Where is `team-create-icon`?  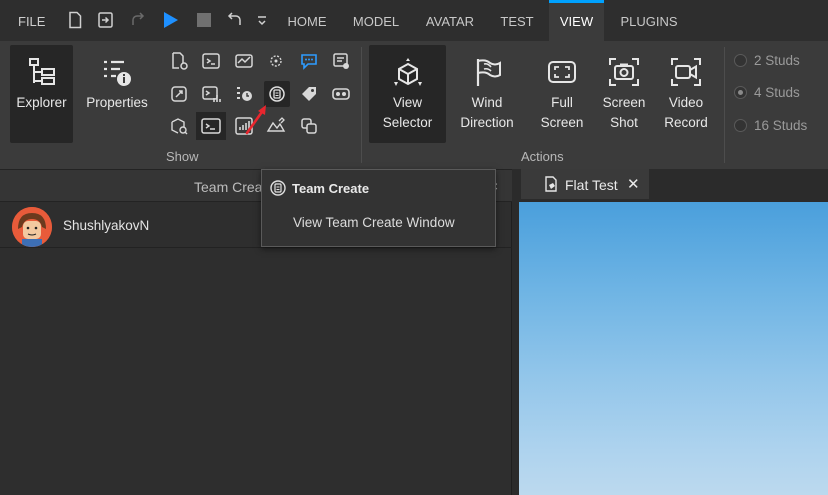 team-create-icon is located at coordinates (278, 188).